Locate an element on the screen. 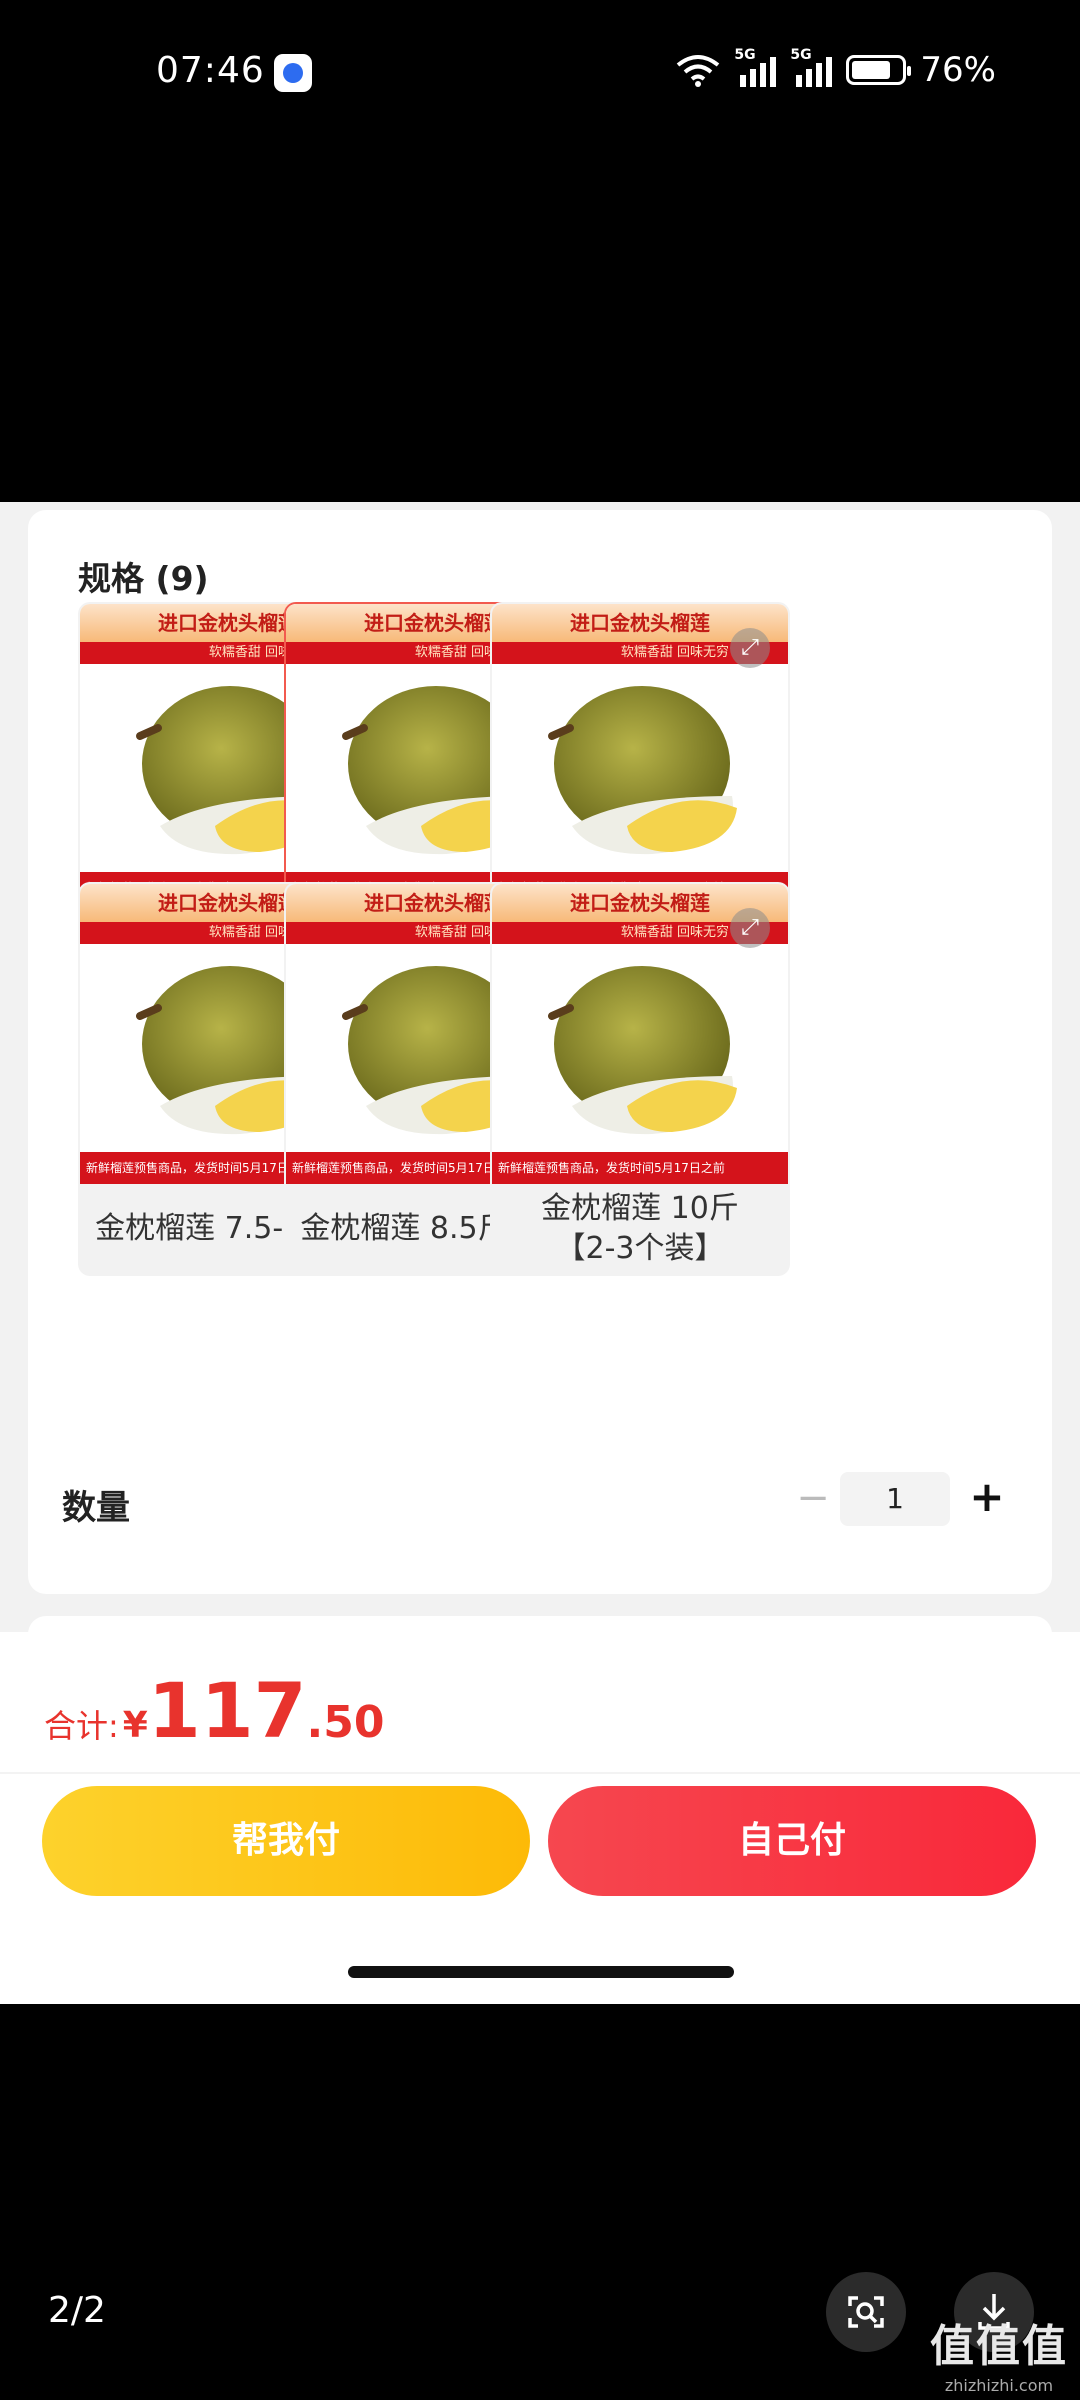  self-pay-button: 自己付 is located at coordinates (792, 1841).